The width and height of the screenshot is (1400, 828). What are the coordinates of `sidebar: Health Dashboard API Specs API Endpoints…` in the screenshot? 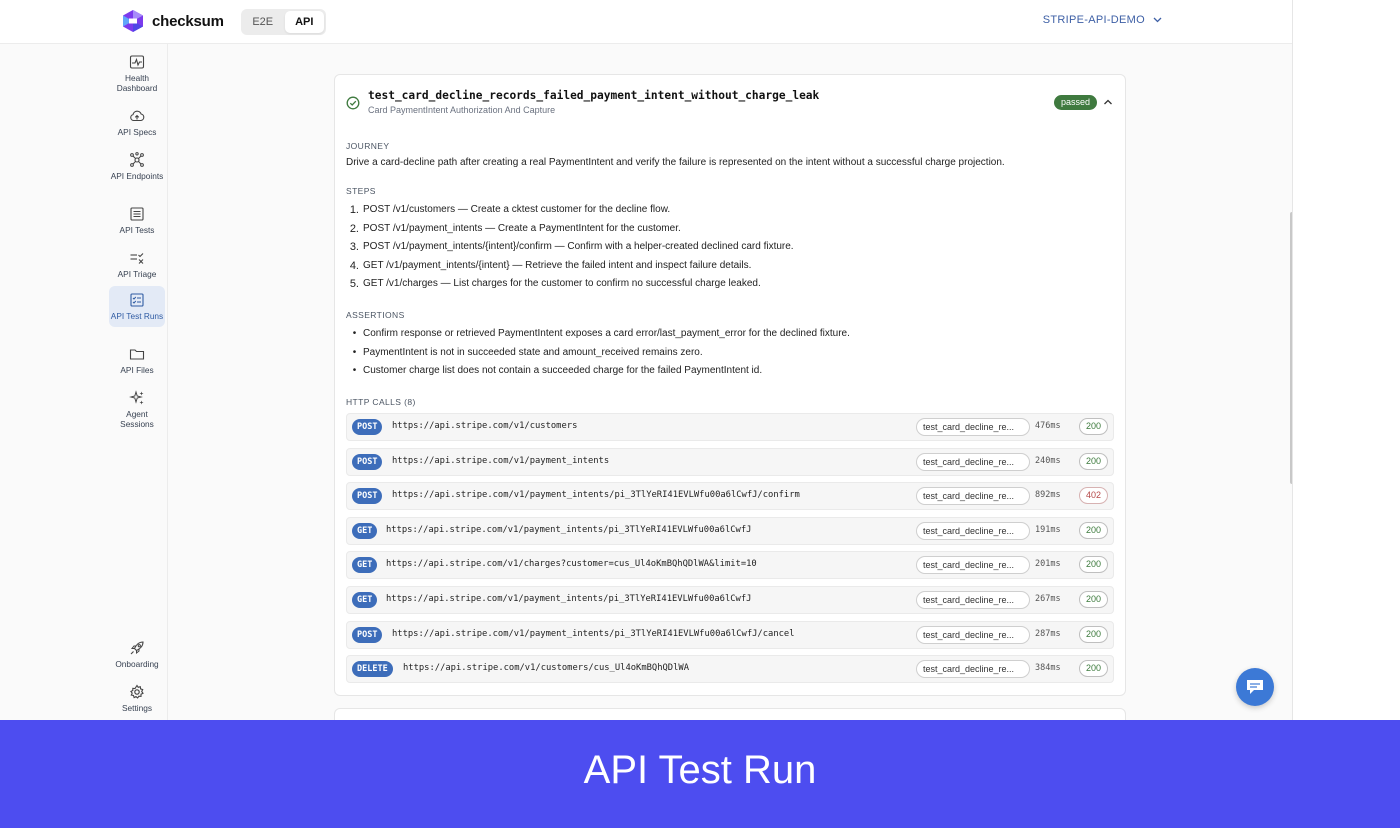 It's located at (137, 382).